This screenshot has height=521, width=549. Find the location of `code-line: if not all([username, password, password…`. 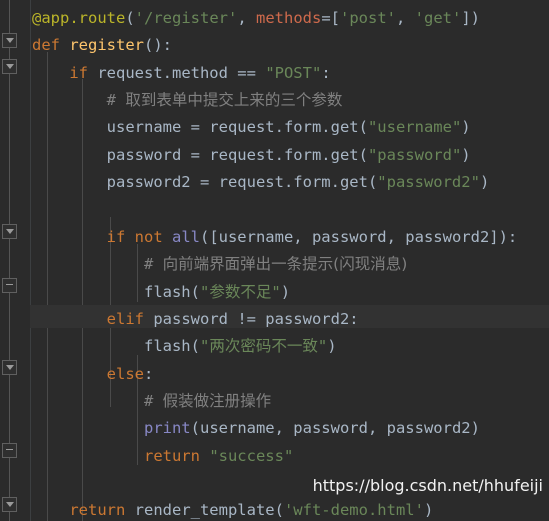

code-line: if not all([username, password, password… is located at coordinates (275, 237).